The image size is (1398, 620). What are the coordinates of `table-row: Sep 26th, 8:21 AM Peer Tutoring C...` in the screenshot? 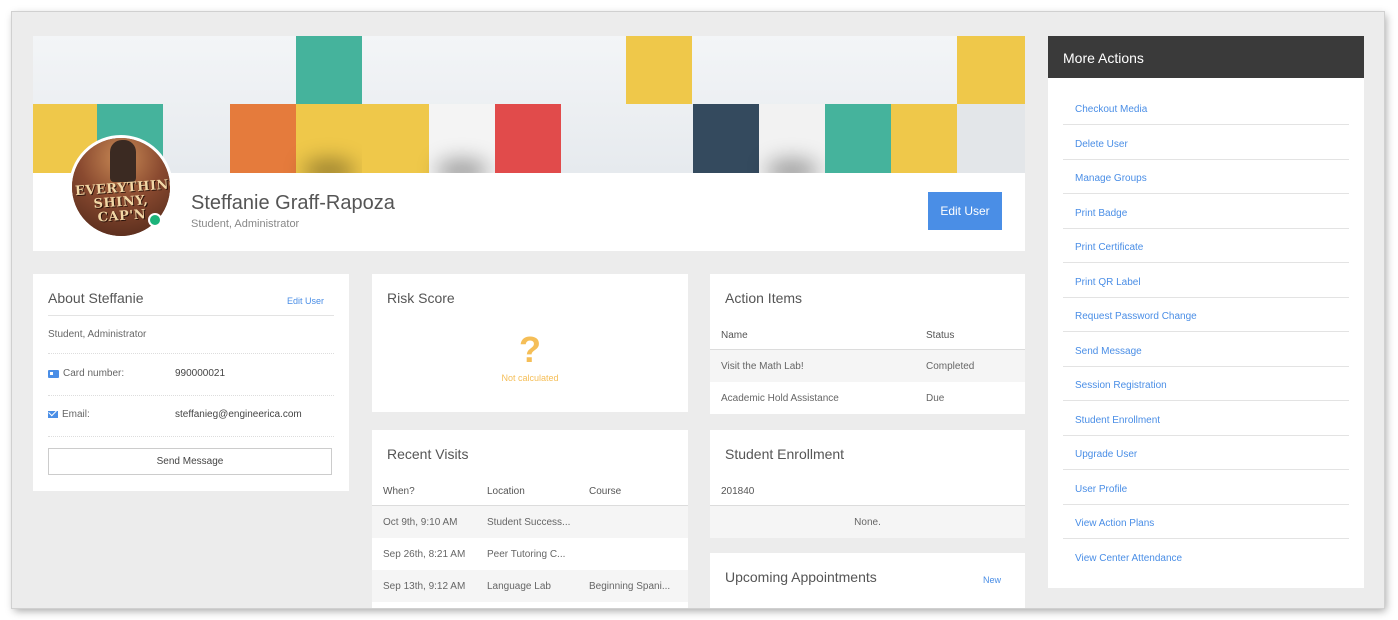 It's located at (530, 554).